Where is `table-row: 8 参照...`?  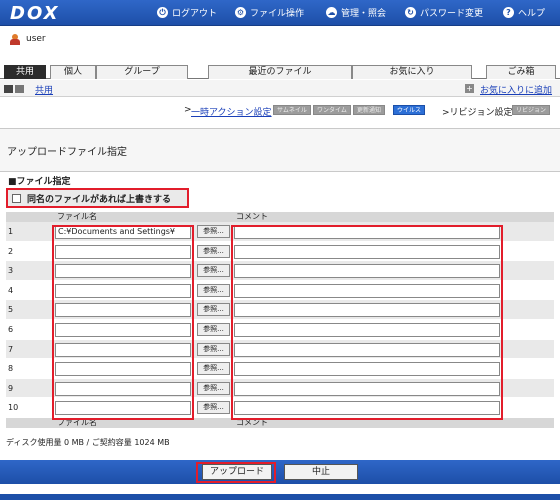
table-row: 8 参照... is located at coordinates (280, 369).